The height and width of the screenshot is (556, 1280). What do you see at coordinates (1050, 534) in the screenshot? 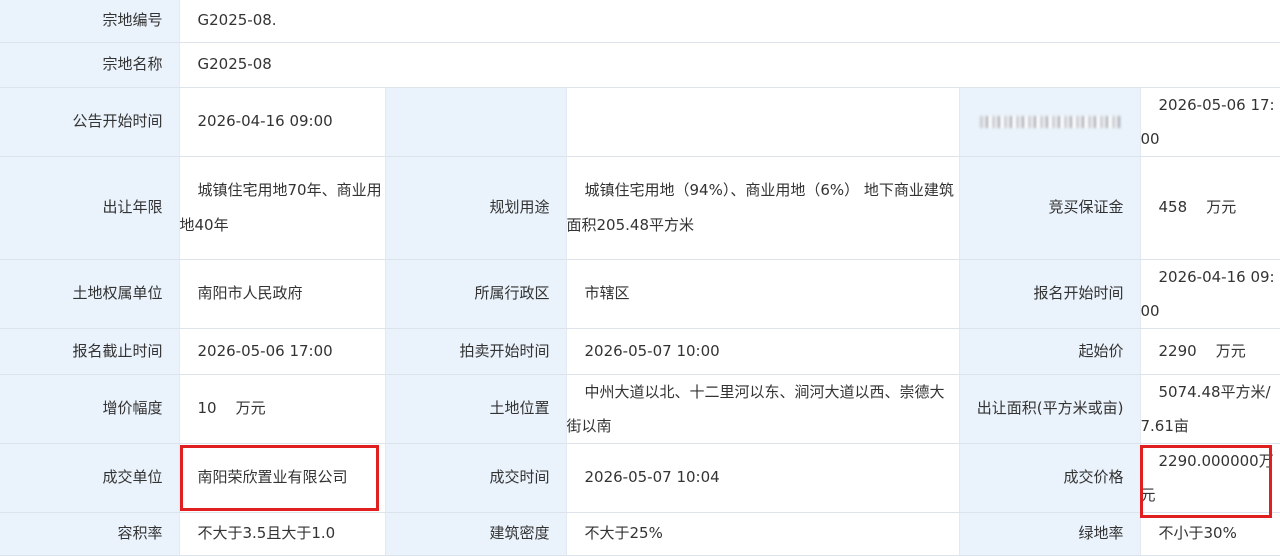
I see `green-label: 绿地率` at bounding box center [1050, 534].